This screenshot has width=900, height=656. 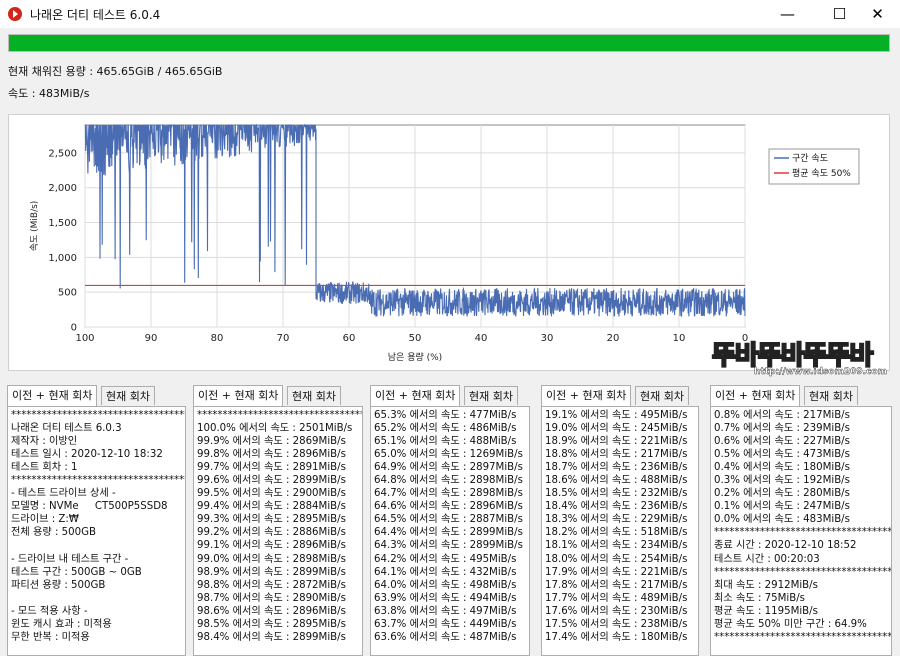 I want to click on progress-fill, so click(x=449, y=43).